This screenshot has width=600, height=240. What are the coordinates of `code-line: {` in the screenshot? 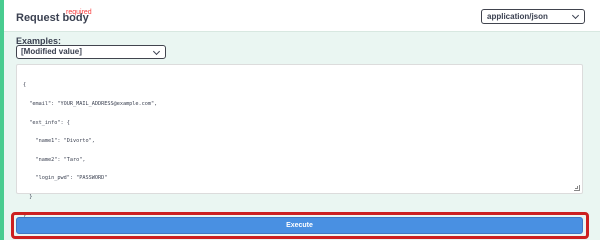 It's located at (25, 85).